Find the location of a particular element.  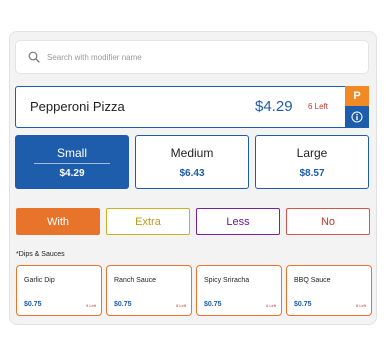

size-option-medium: Medium $6.43 is located at coordinates (192, 162).